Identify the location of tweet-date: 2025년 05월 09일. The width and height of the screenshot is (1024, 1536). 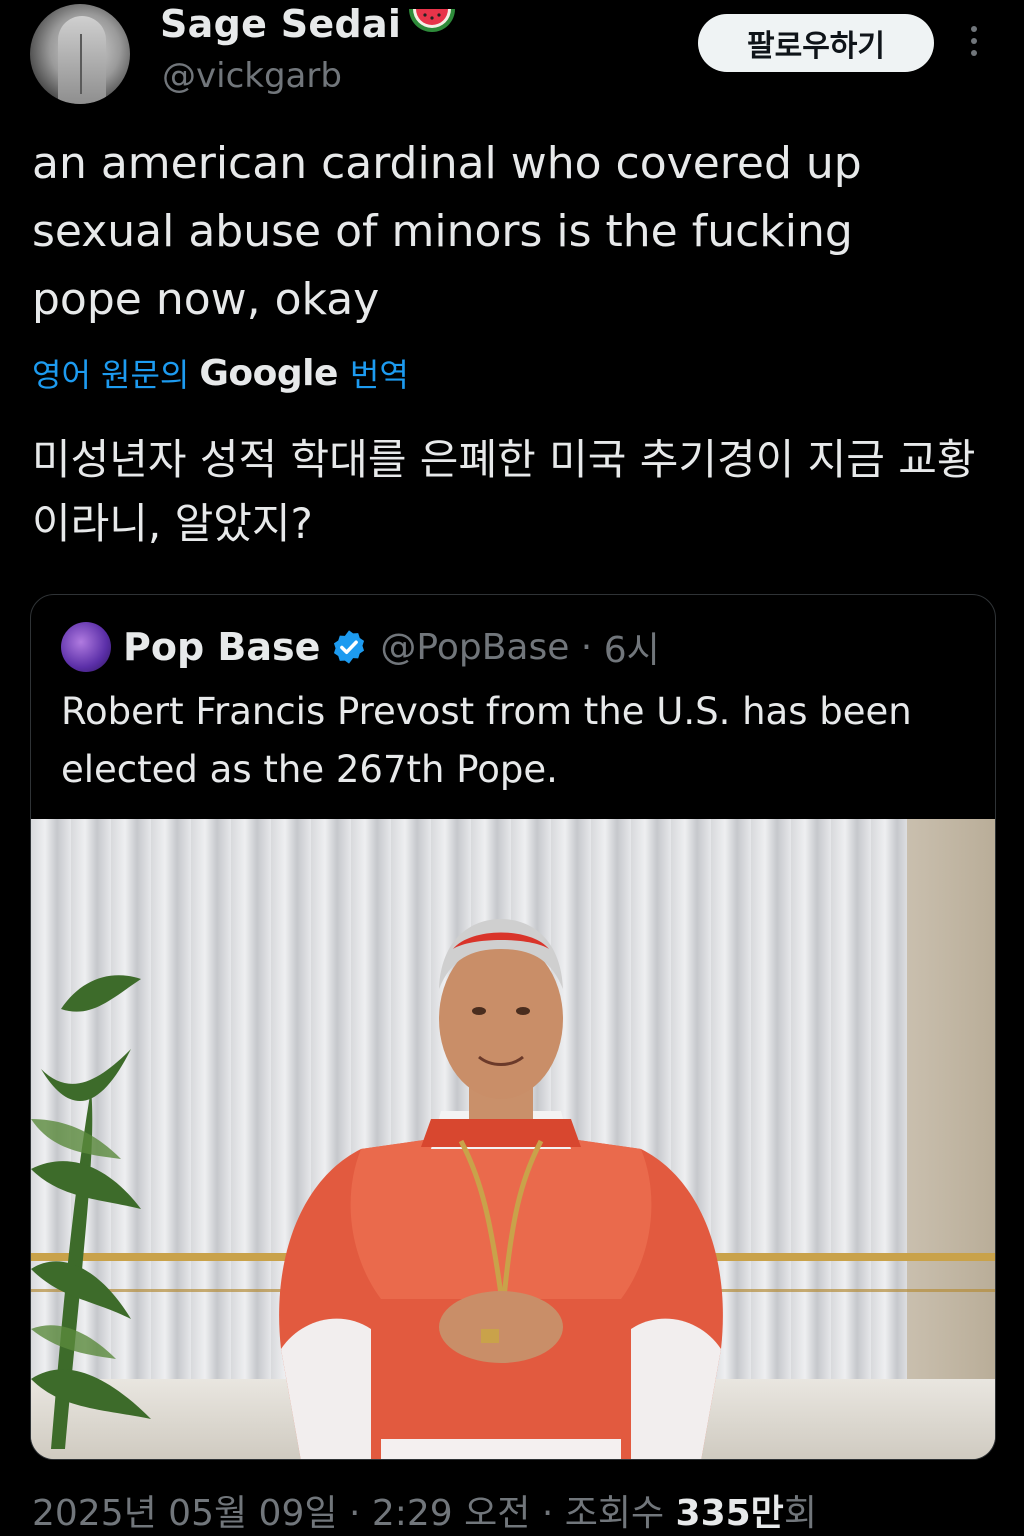
(184, 1513).